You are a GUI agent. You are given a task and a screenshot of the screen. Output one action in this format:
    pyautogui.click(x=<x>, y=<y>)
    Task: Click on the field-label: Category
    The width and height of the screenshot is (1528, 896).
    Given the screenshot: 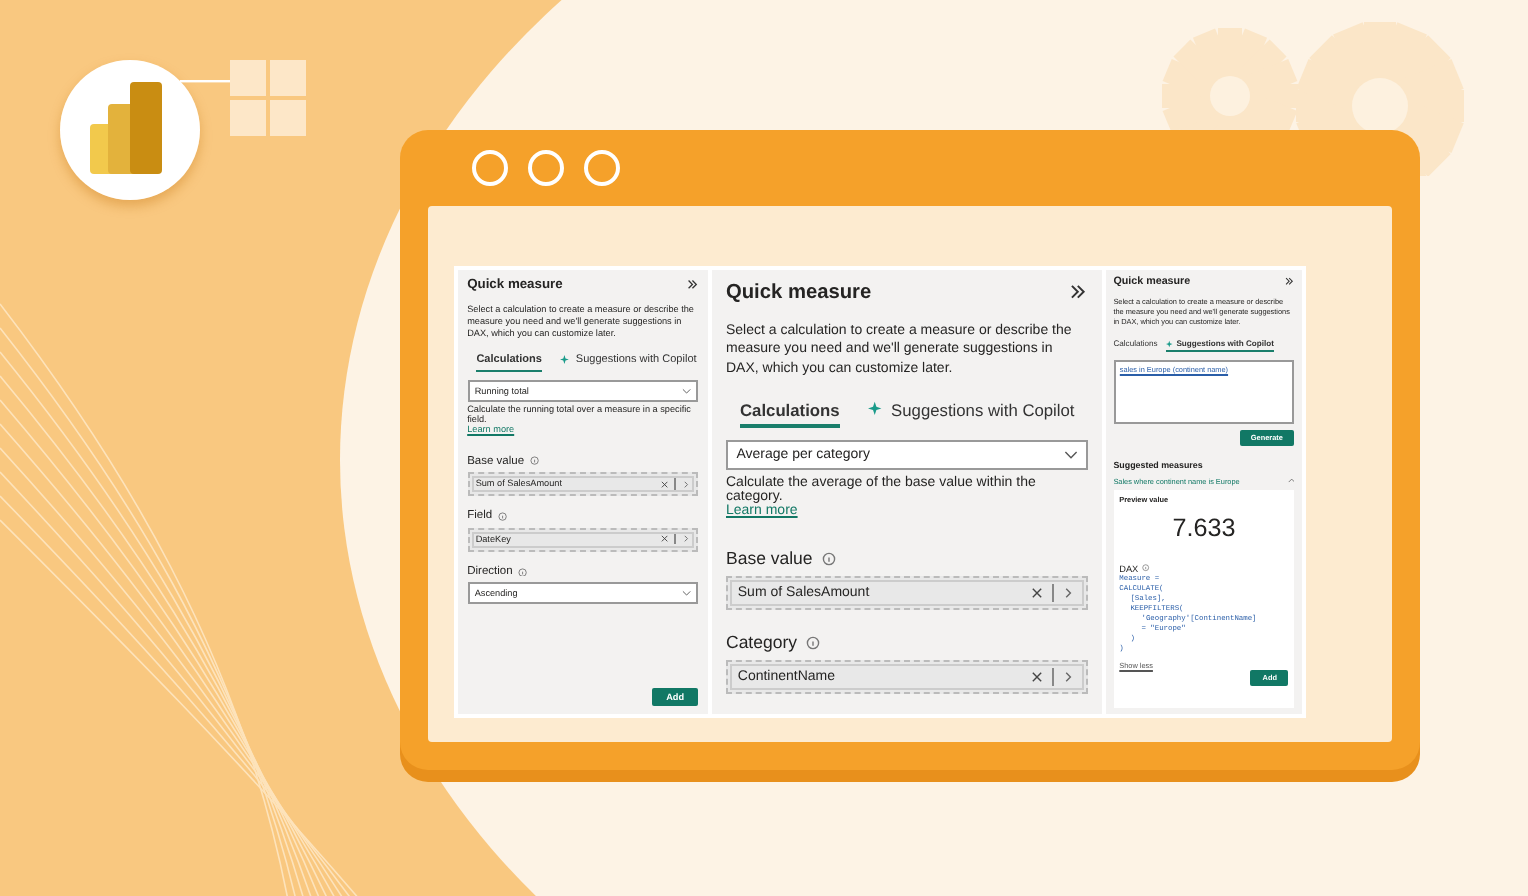 What is the action you would take?
    pyautogui.click(x=762, y=642)
    